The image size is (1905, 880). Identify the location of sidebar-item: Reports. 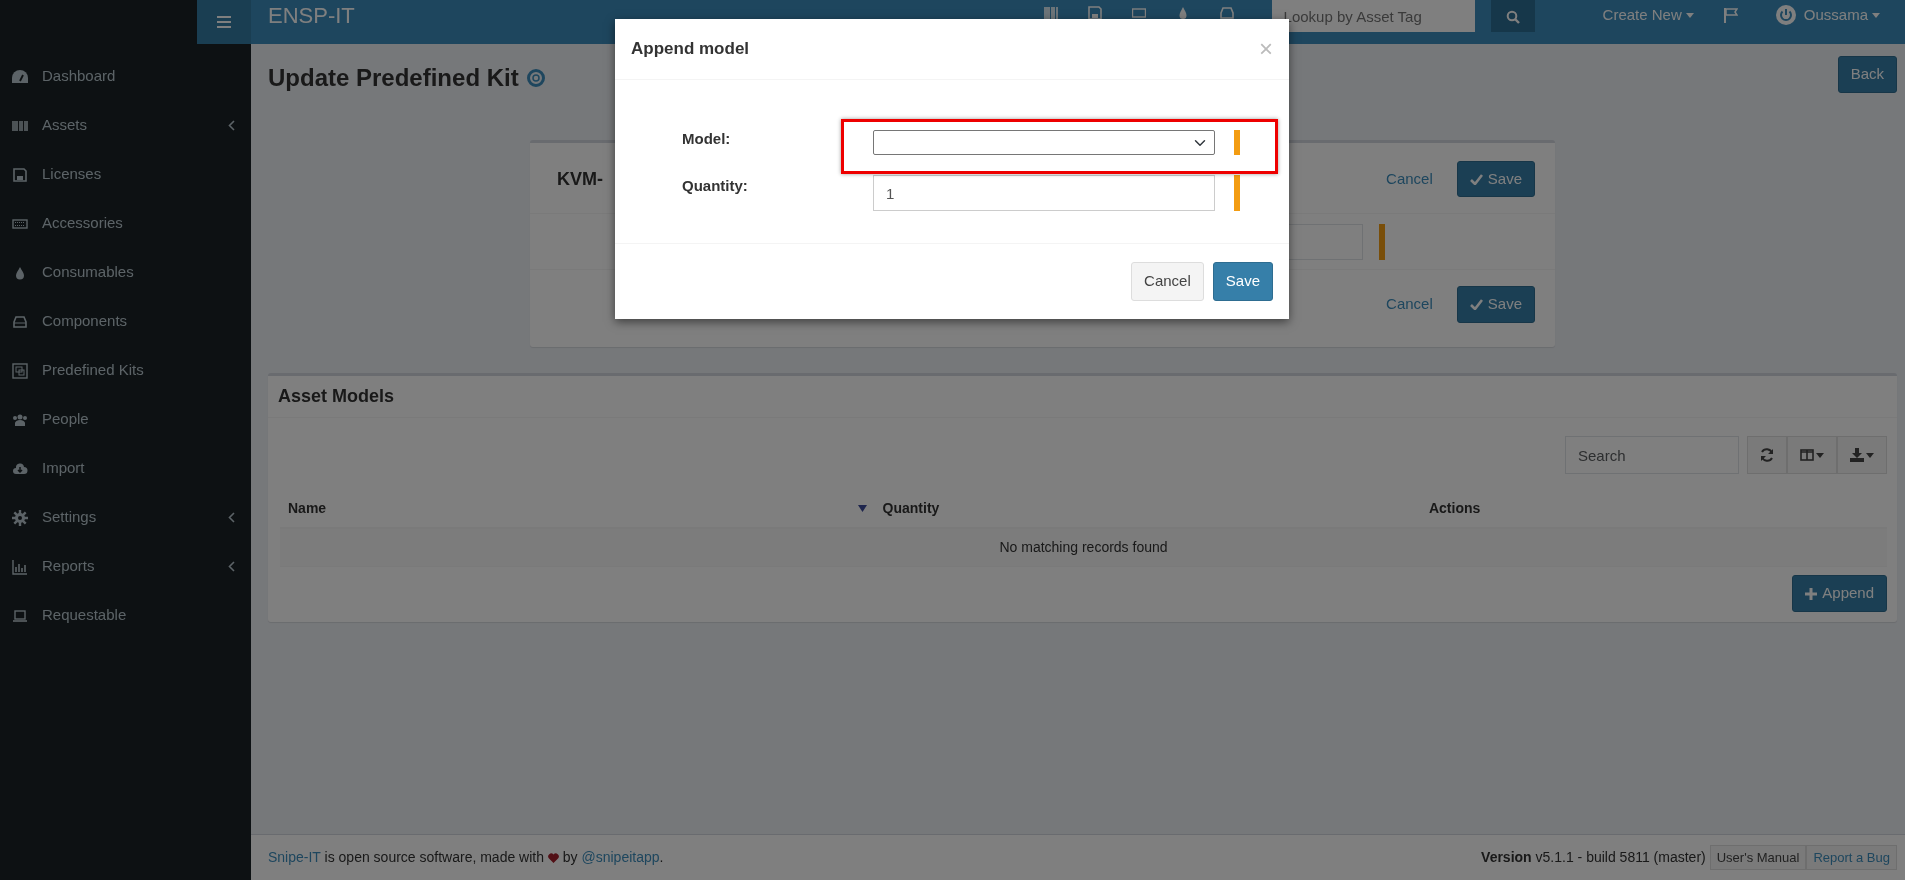
(125, 566).